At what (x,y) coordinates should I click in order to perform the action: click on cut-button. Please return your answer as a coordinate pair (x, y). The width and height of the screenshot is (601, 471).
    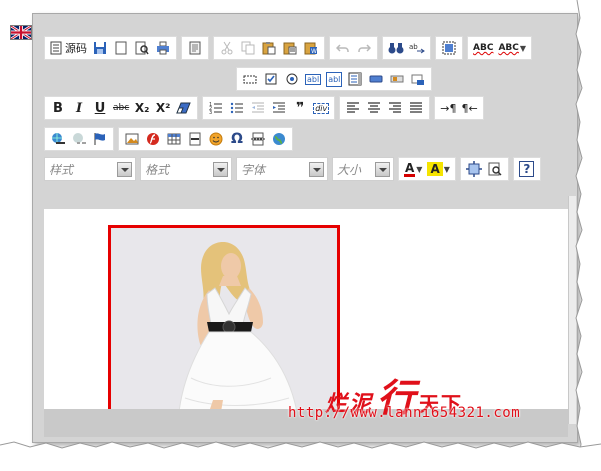
    Looking at the image, I should click on (227, 48).